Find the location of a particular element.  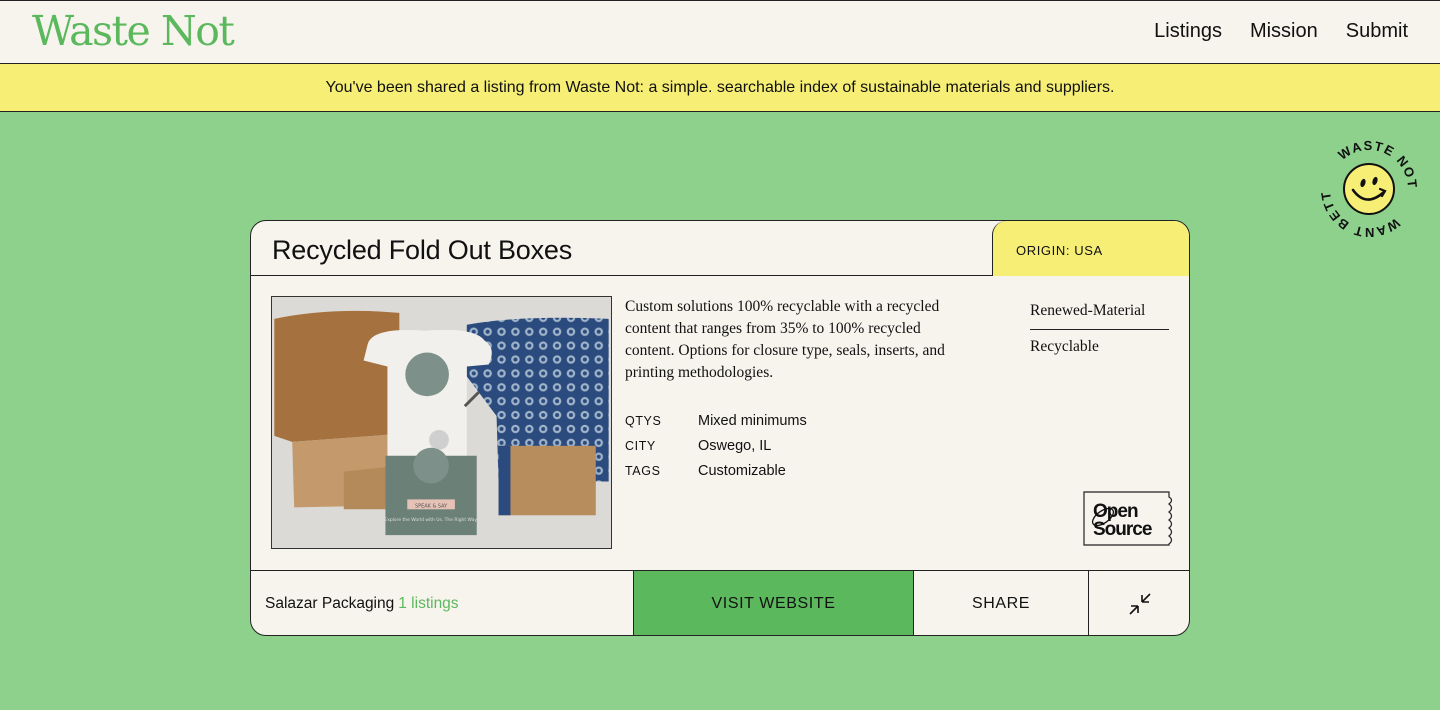

meta-key: CITY is located at coordinates (640, 445).